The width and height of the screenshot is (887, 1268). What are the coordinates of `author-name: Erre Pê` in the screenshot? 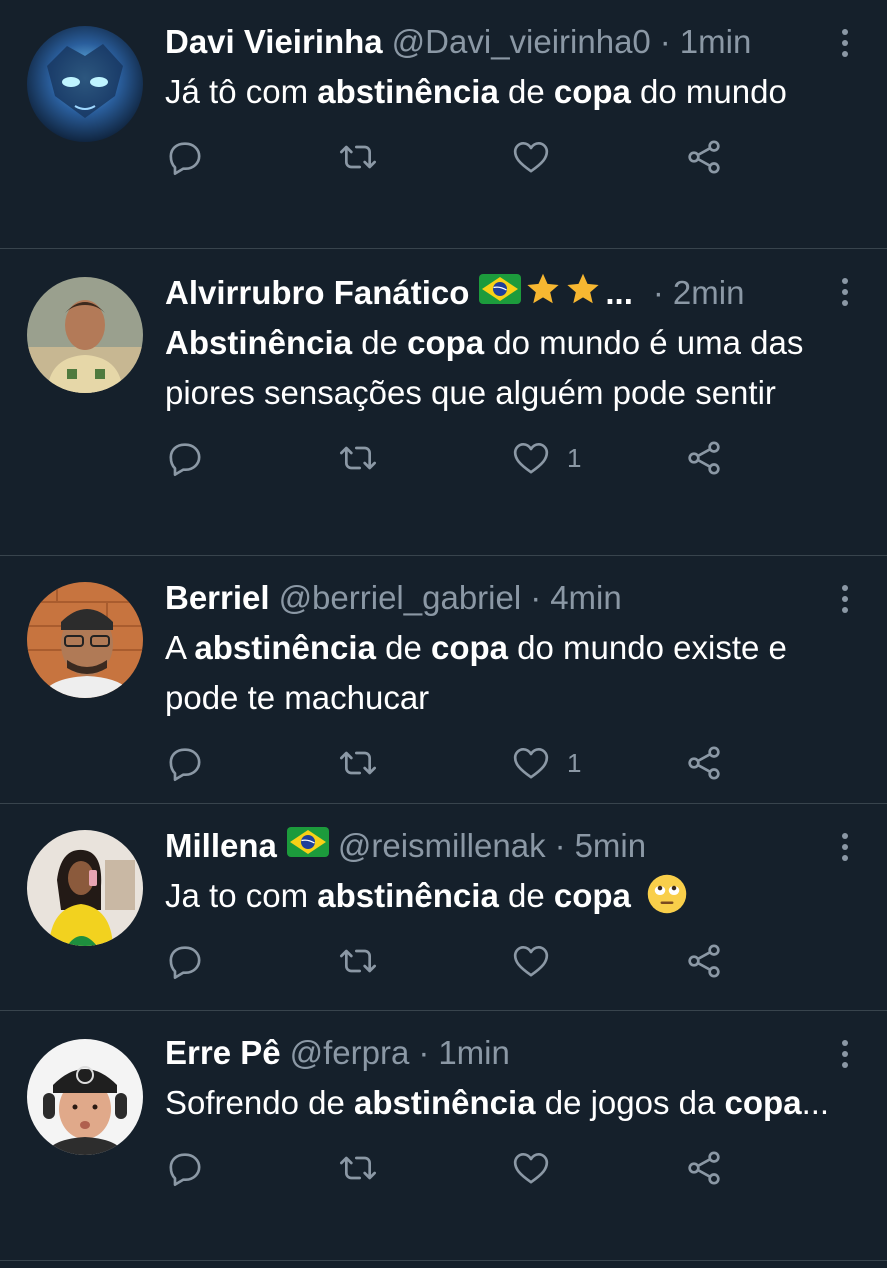 It's located at (223, 1053).